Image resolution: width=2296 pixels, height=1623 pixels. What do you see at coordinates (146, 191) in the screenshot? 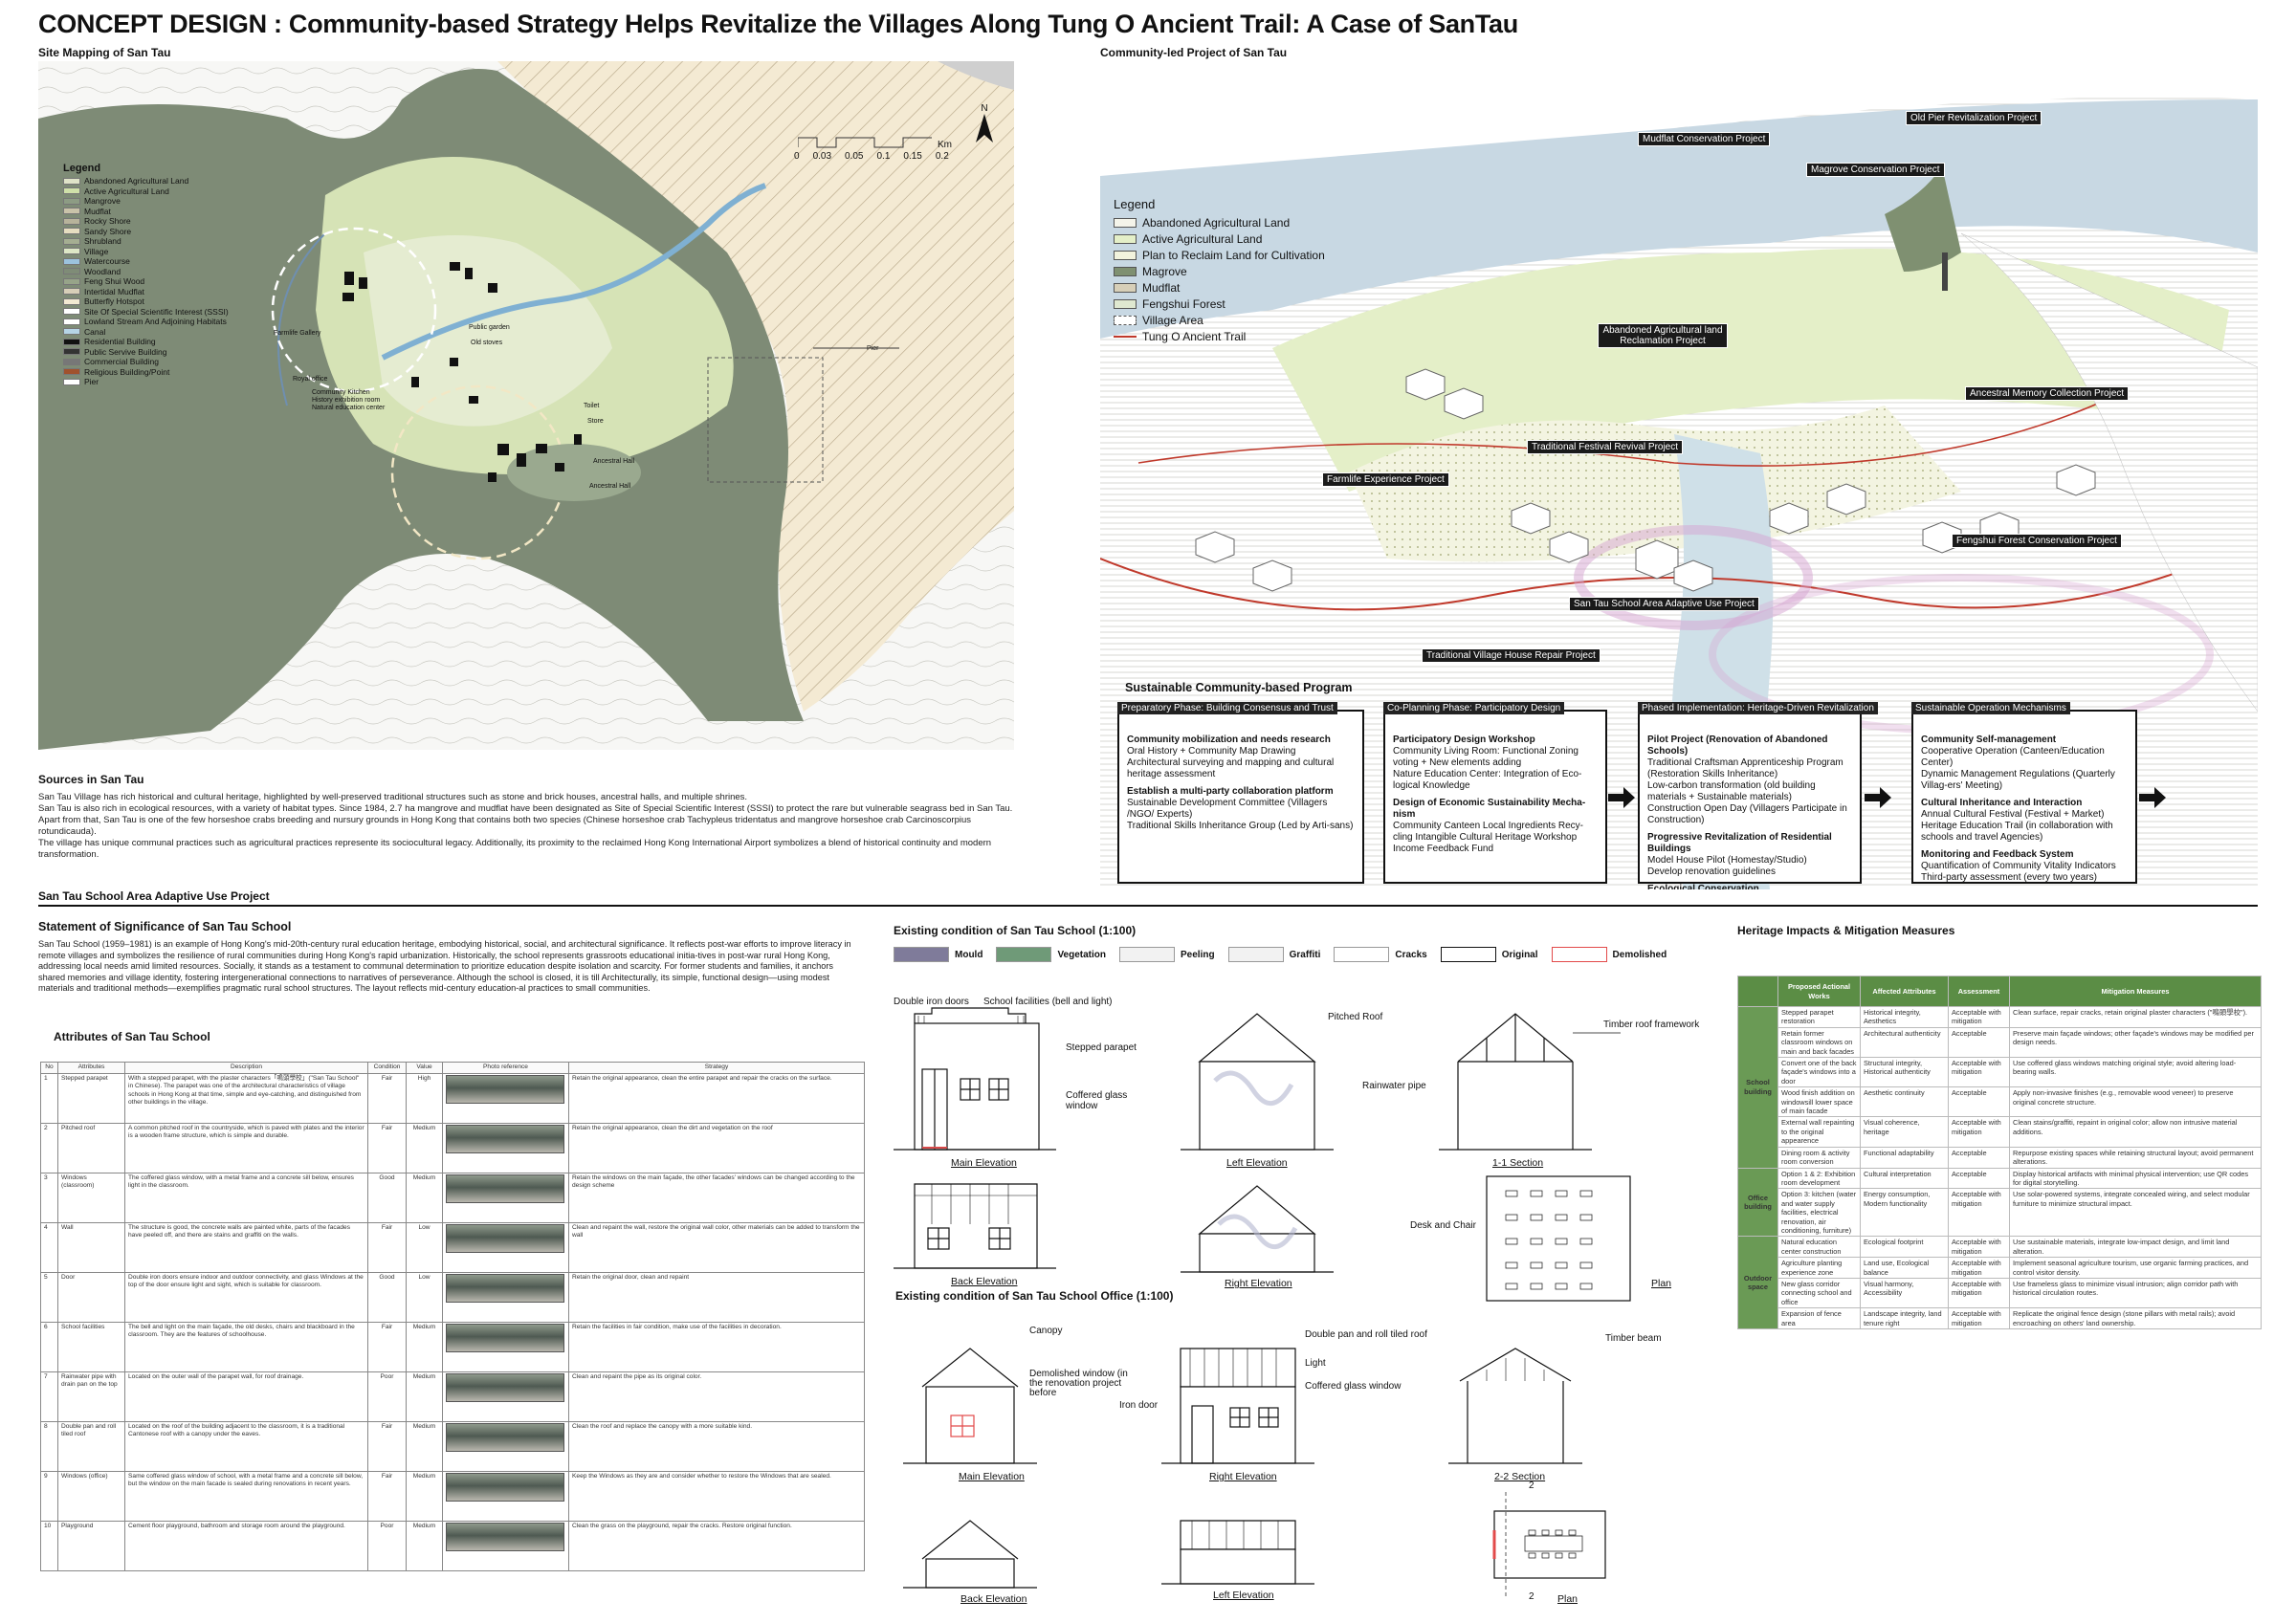
I see `legend-item: Active Agricultural Land` at bounding box center [146, 191].